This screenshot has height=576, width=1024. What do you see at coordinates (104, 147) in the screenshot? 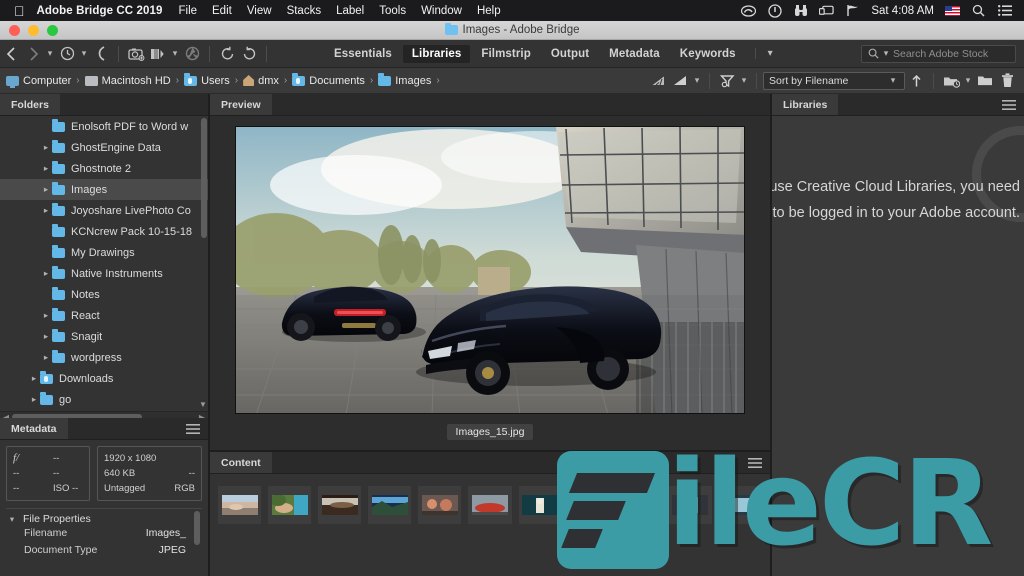
I see `folder-row-ghostengine-data: ▸ GhostEngine Data` at bounding box center [104, 147].